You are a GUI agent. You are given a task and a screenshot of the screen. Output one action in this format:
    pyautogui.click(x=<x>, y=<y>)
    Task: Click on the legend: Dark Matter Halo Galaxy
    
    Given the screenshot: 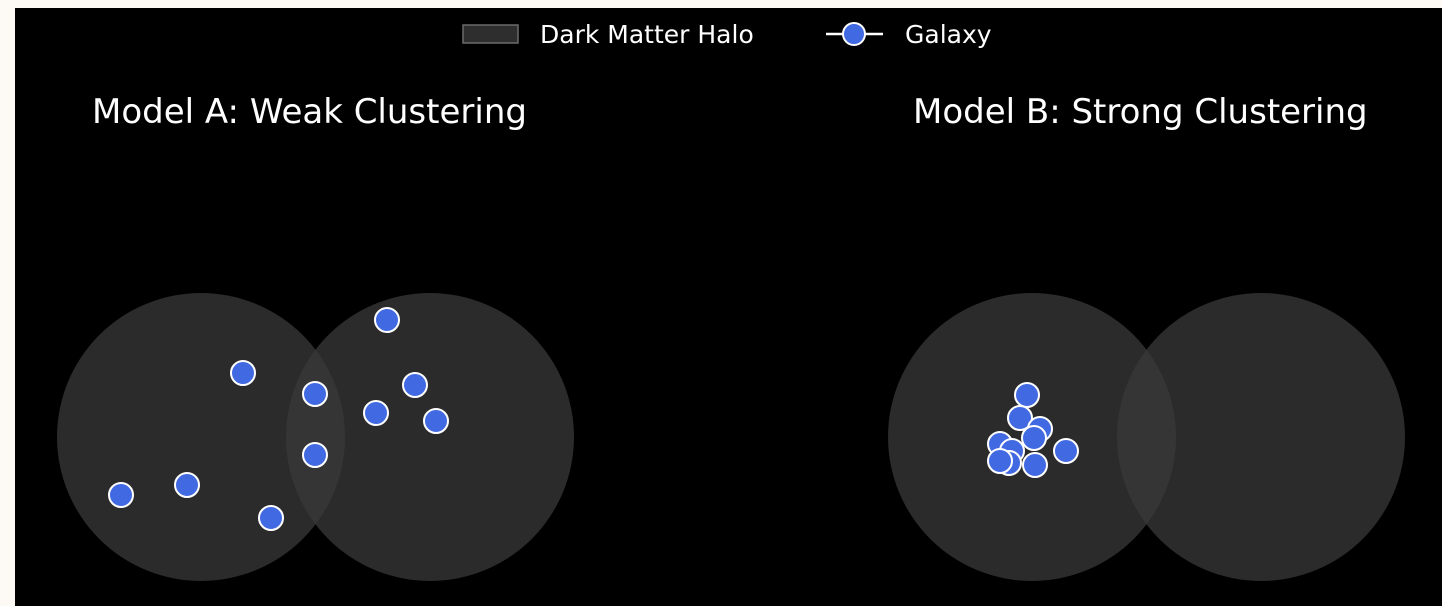 What is the action you would take?
    pyautogui.click(x=727, y=34)
    